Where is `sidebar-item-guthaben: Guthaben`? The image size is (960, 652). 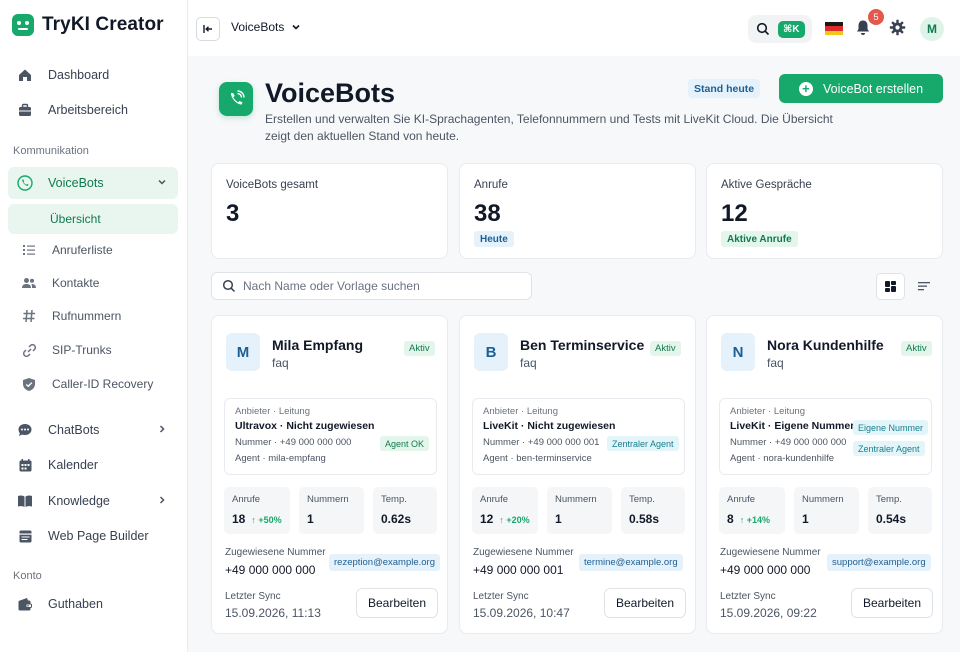
sidebar-item-guthaben: Guthaben is located at coordinates (93, 604).